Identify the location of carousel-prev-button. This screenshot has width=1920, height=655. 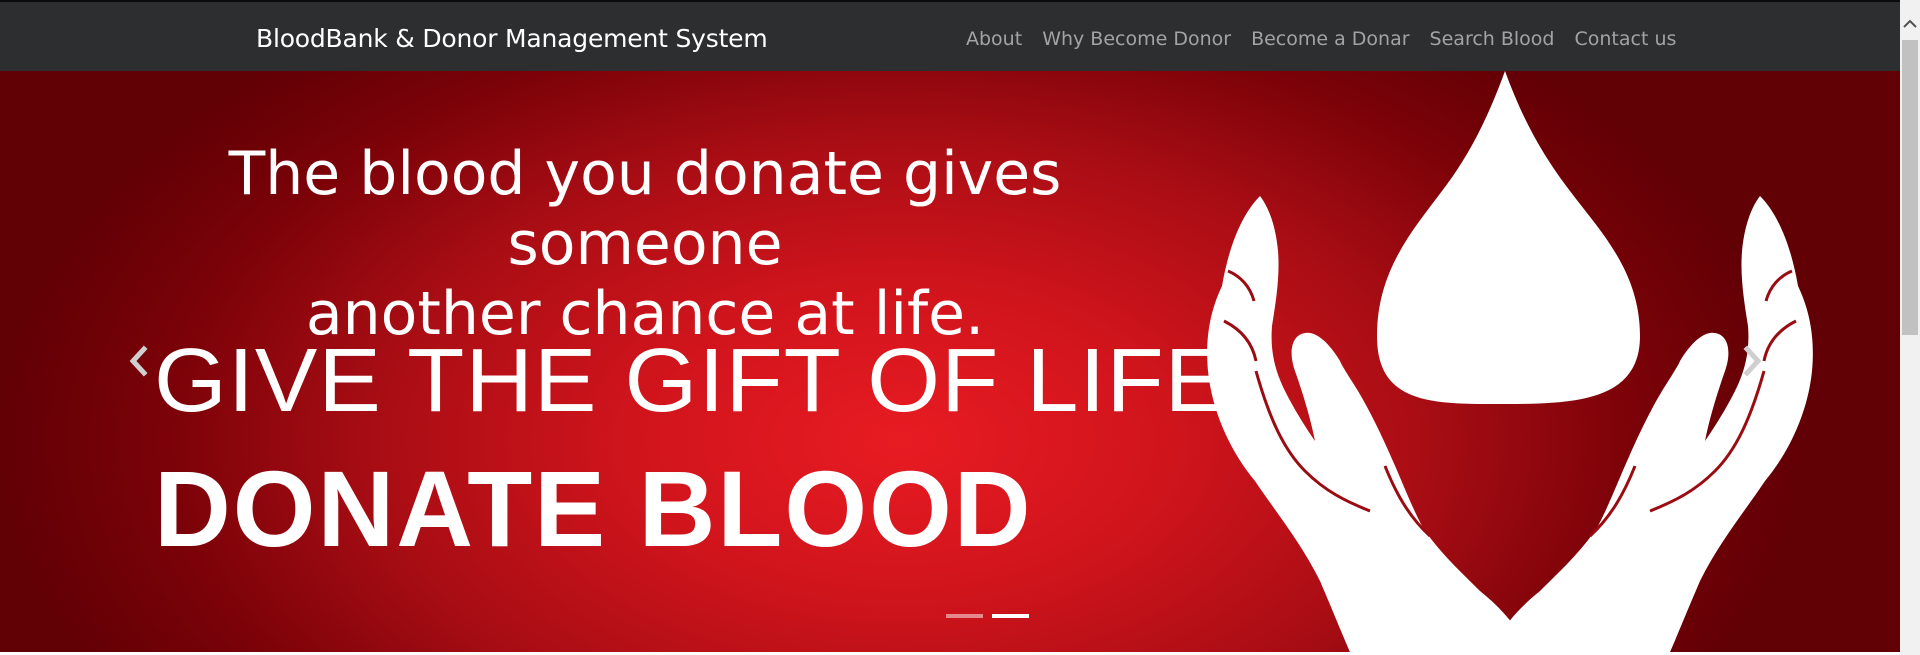
(139, 361).